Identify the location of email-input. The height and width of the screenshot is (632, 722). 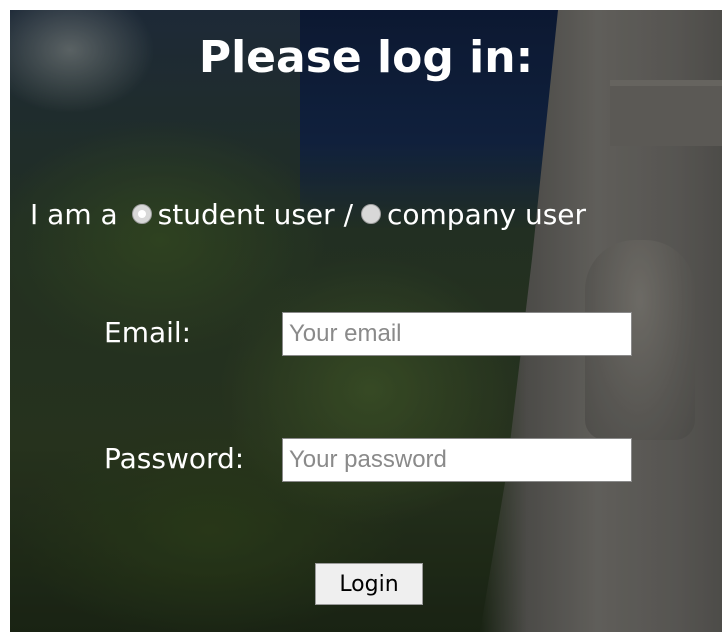
(457, 334).